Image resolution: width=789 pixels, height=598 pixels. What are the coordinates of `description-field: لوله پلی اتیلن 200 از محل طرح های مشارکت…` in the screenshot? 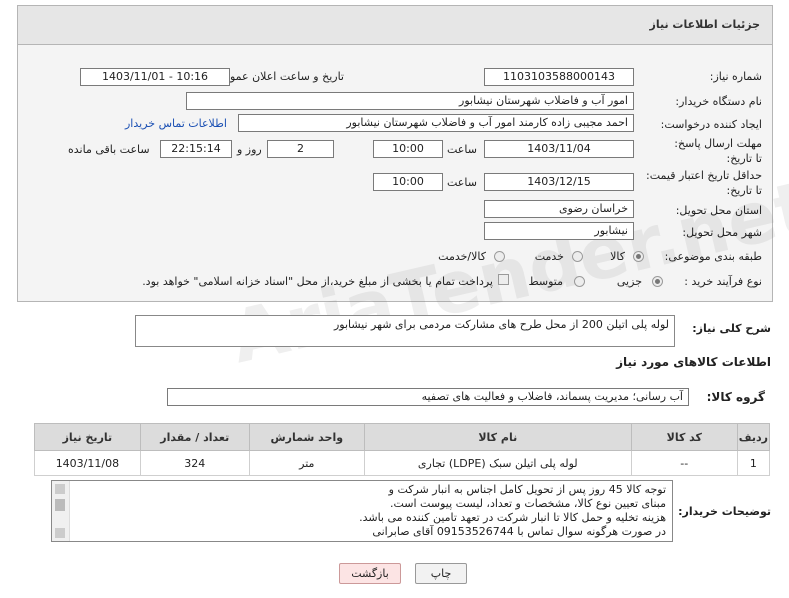 It's located at (405, 331).